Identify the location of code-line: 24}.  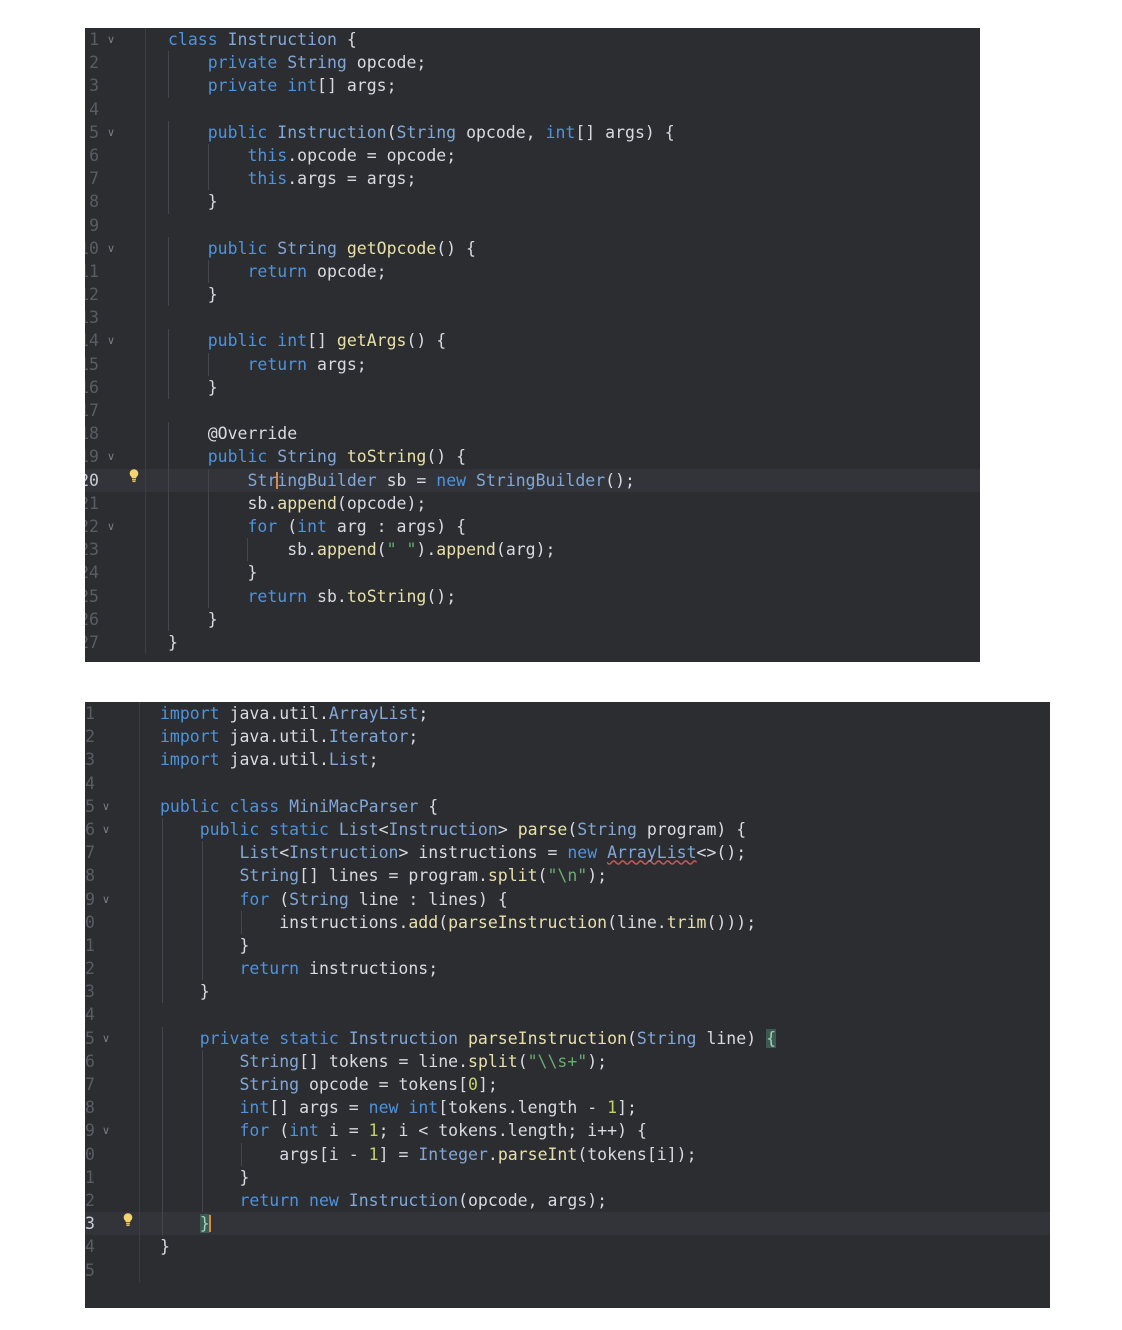
(567, 1247).